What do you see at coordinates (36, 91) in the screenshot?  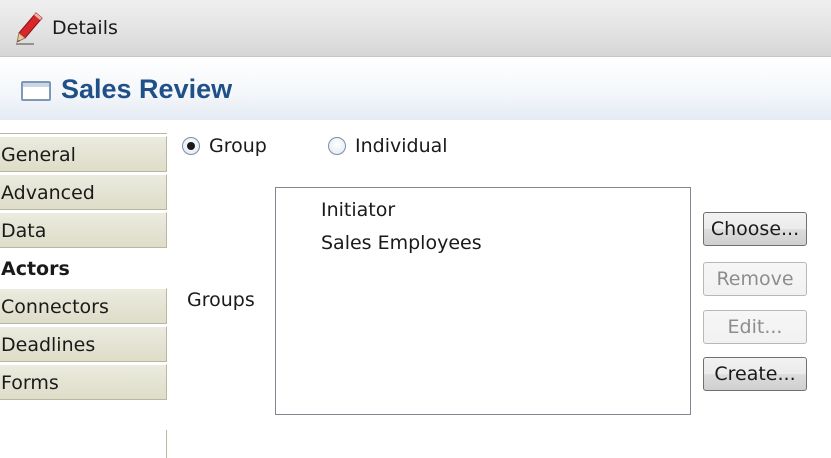 I see `form-icon` at bounding box center [36, 91].